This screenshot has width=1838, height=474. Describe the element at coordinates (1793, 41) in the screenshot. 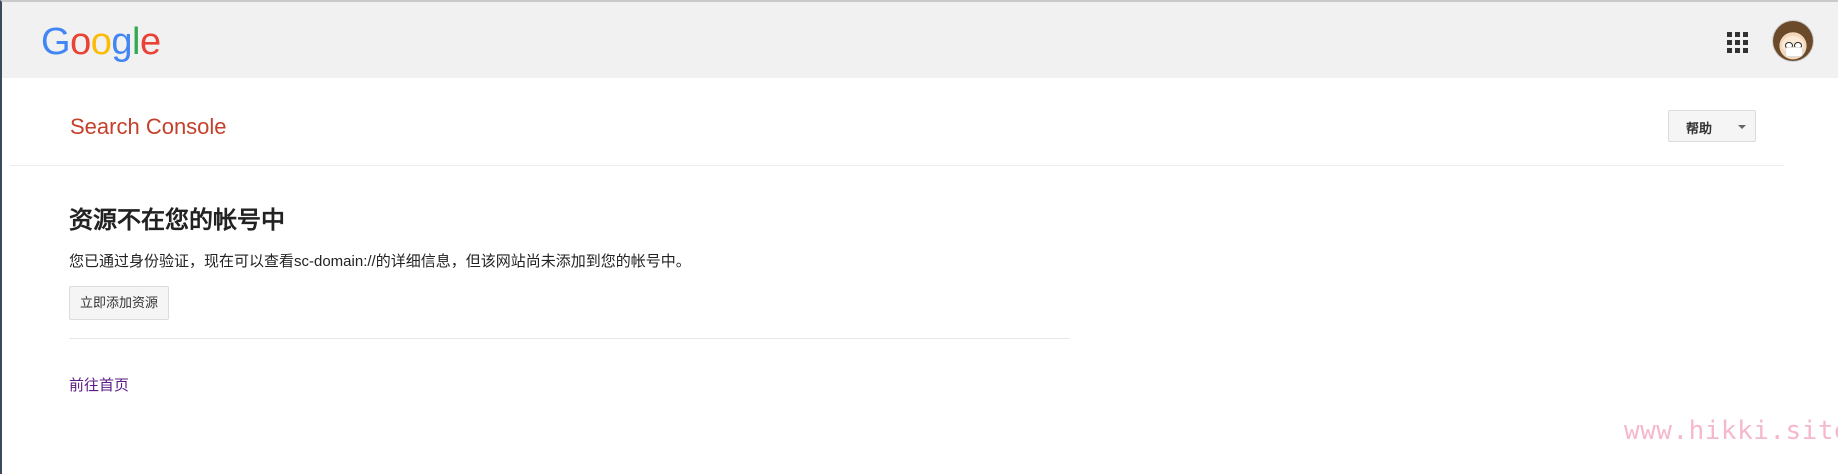

I see `avatar` at that location.